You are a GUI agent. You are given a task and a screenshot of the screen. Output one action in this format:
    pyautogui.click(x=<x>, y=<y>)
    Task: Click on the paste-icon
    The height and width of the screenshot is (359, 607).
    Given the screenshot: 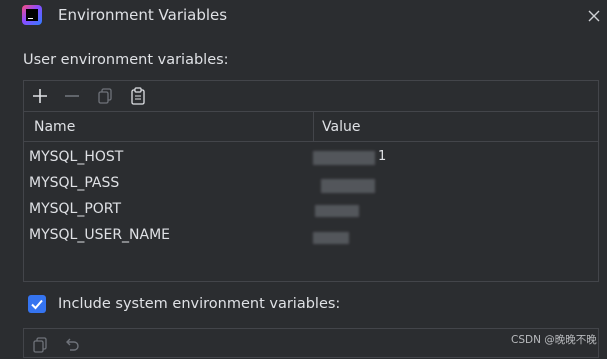 What is the action you would take?
    pyautogui.click(x=138, y=96)
    